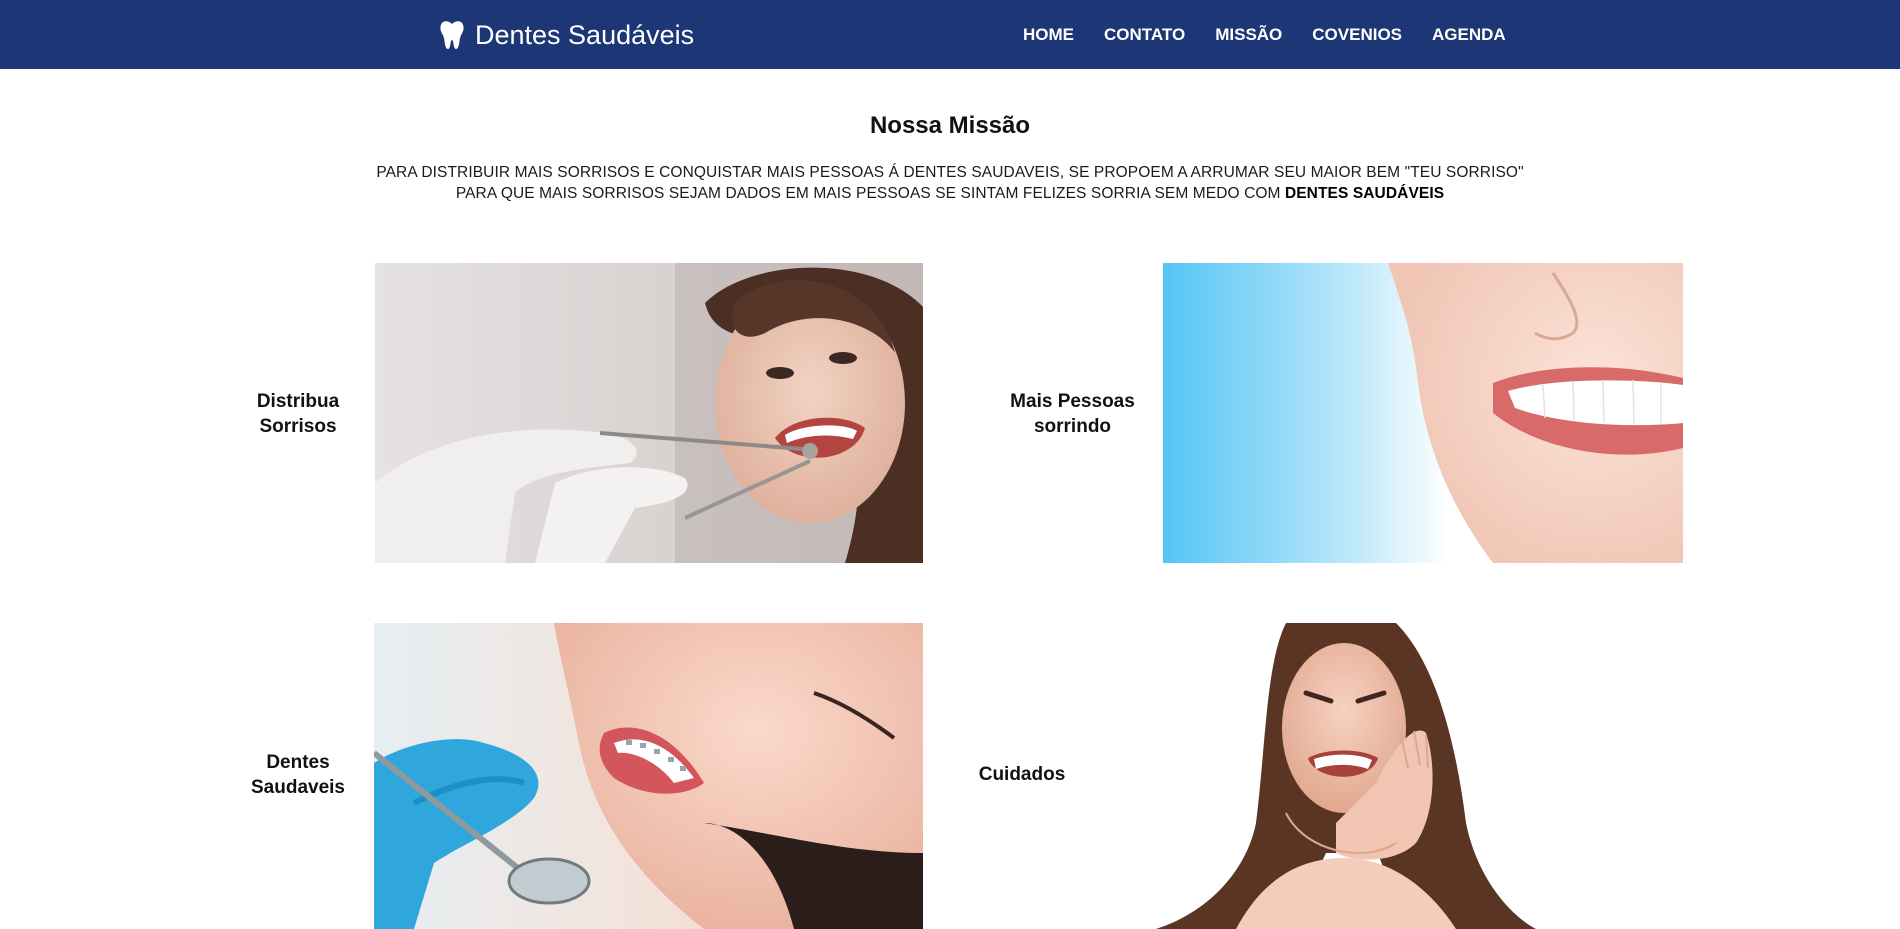 This screenshot has height=929, width=1900. I want to click on feature-label-dentes-saudaveis: Dentes Saudaveis, so click(298, 775).